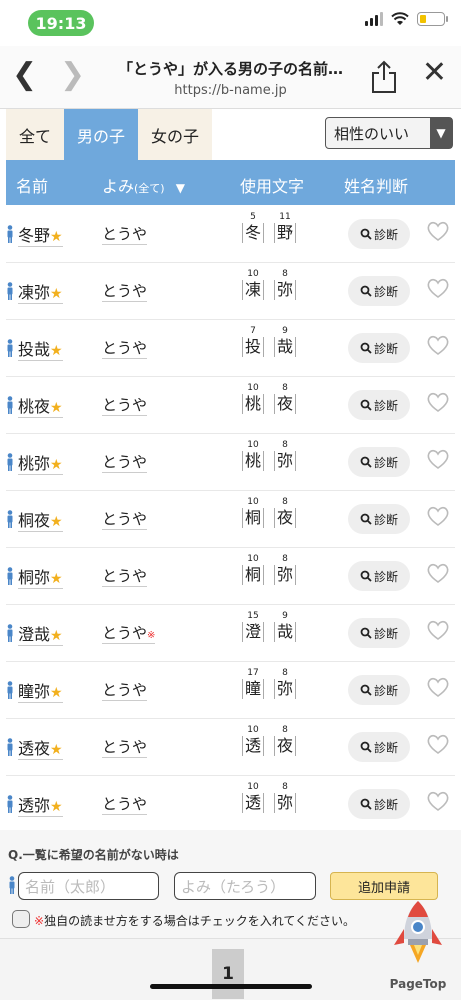  Describe the element at coordinates (72, 75) in the screenshot. I see `forward-icon: ❯` at that location.